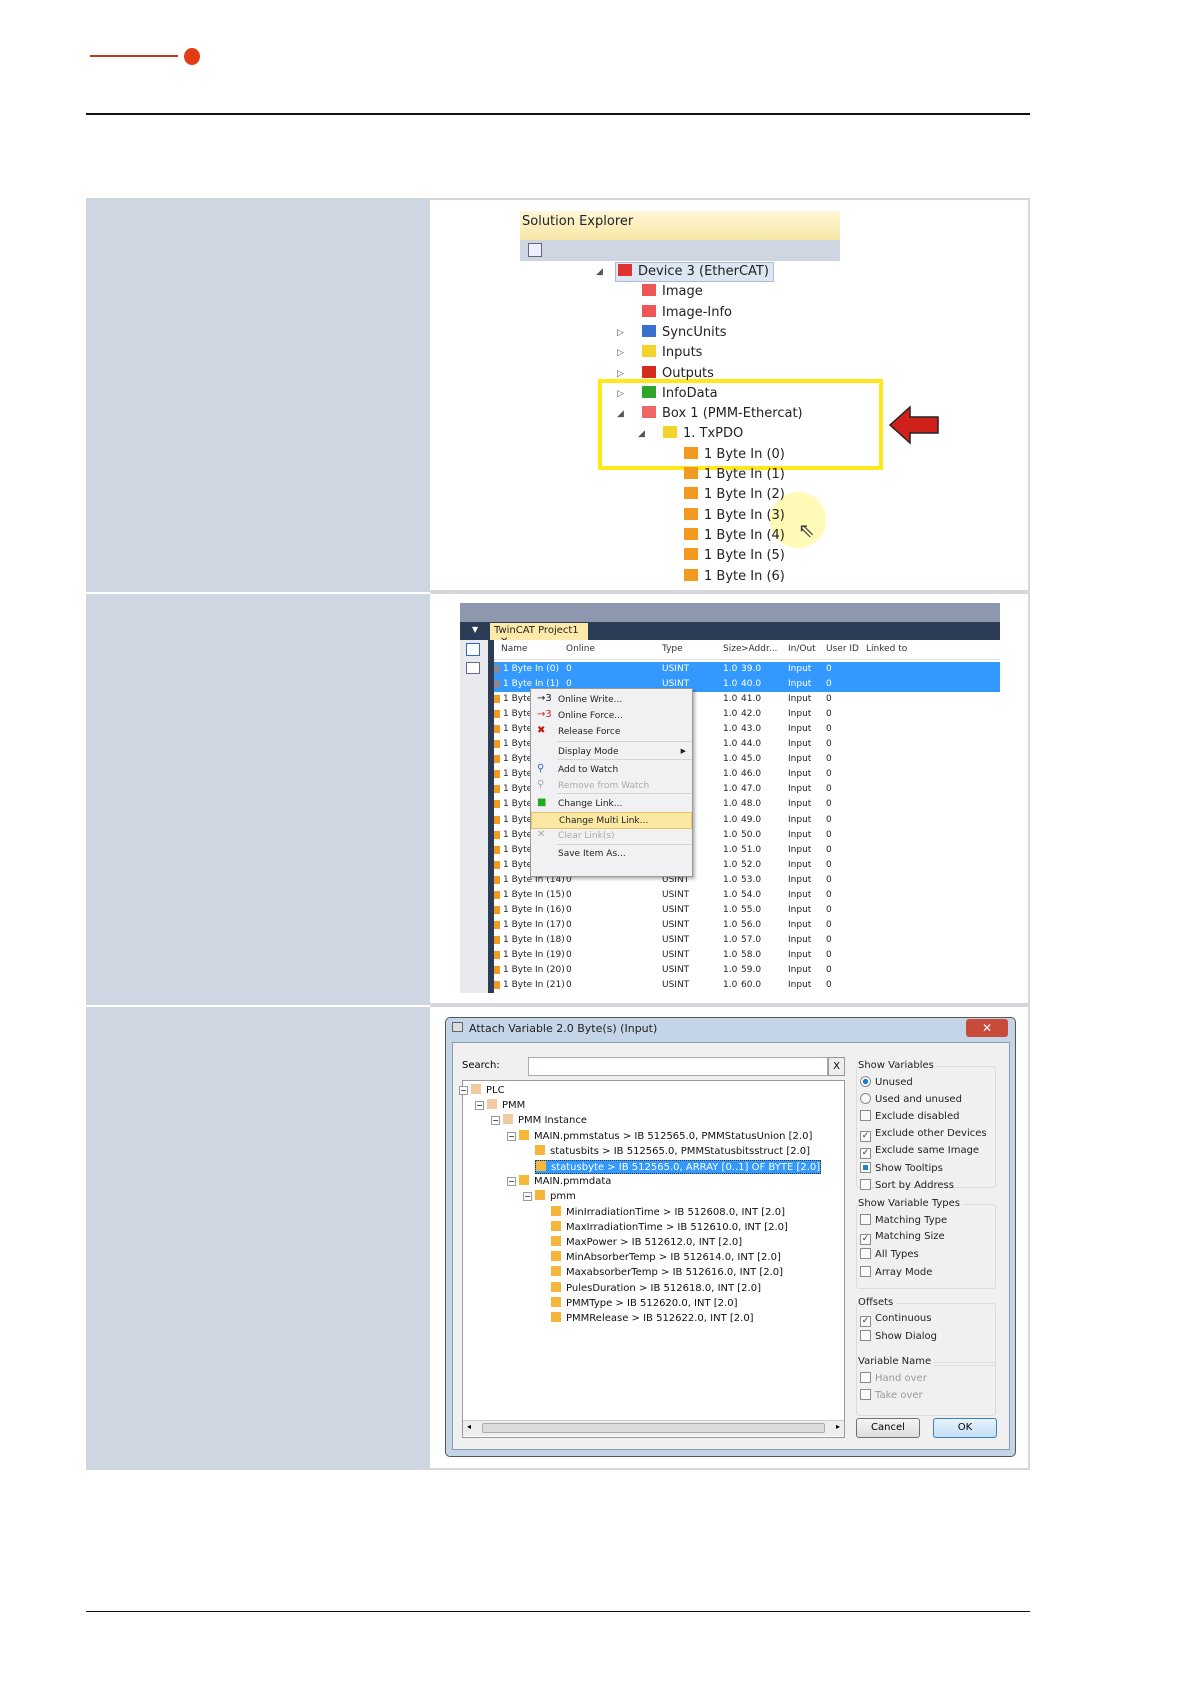  I want to click on table-row: 1 Byte In (21) 0 USINT 1.0 60.0 Input 0, so click(747, 985).